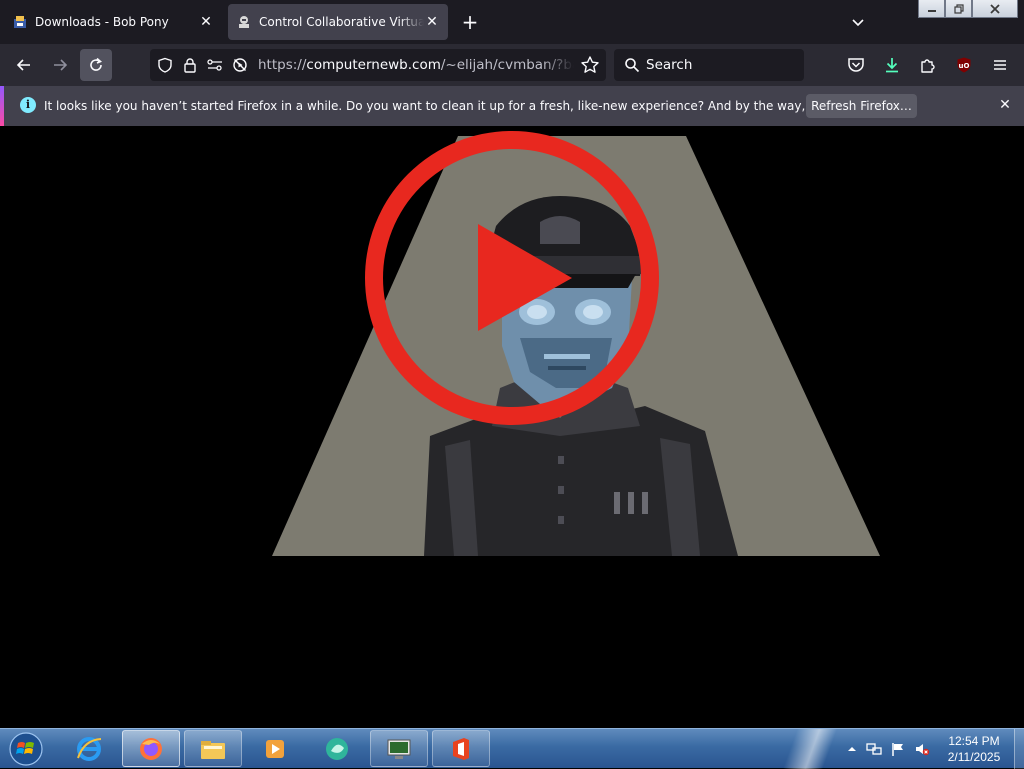 The width and height of the screenshot is (1024, 769). I want to click on minimize-button, so click(931, 9).